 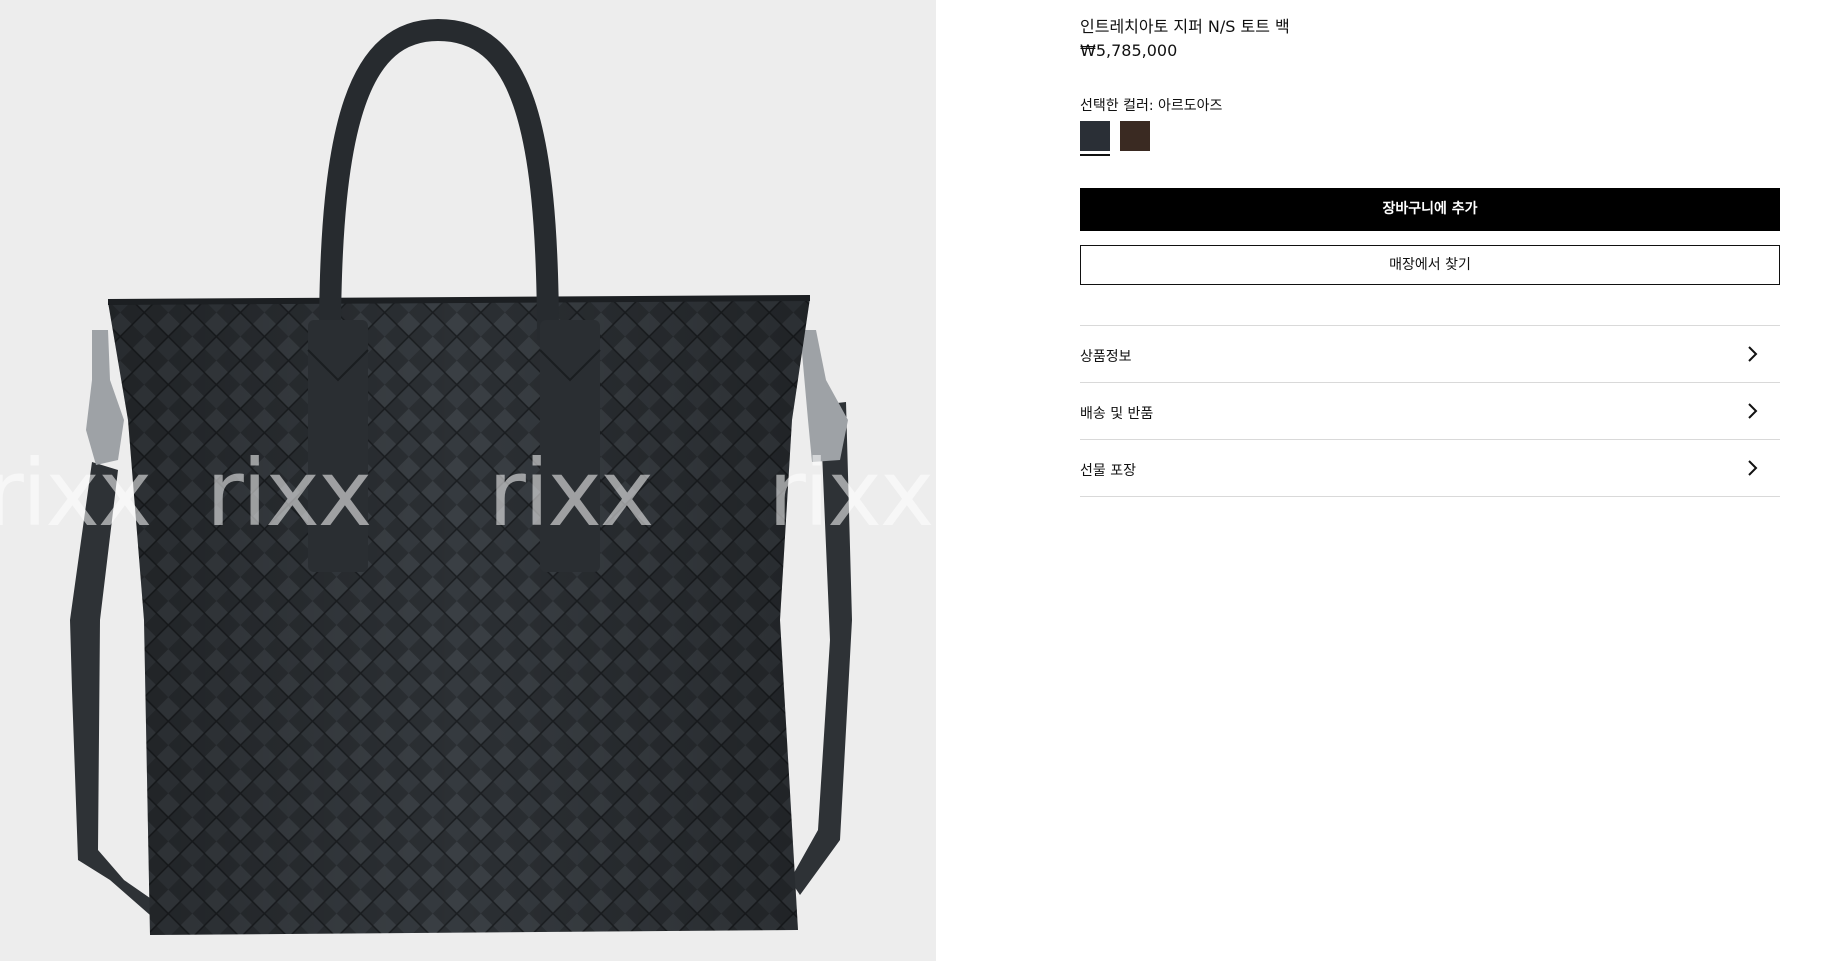 I want to click on product-price: ₩5,785,000, so click(x=1129, y=50).